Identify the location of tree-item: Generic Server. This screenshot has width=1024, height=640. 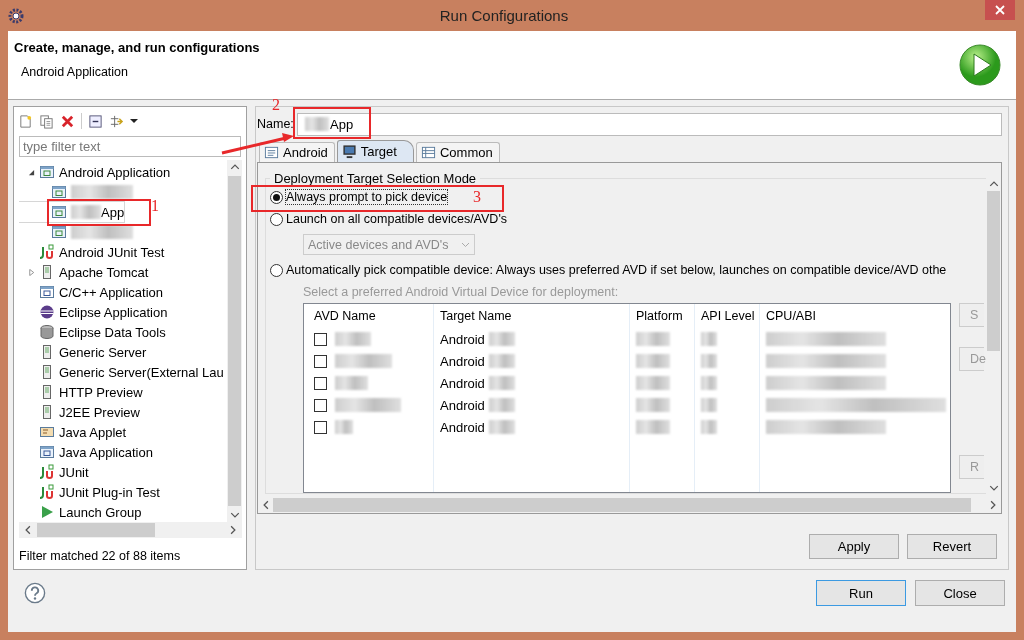
(103, 352).